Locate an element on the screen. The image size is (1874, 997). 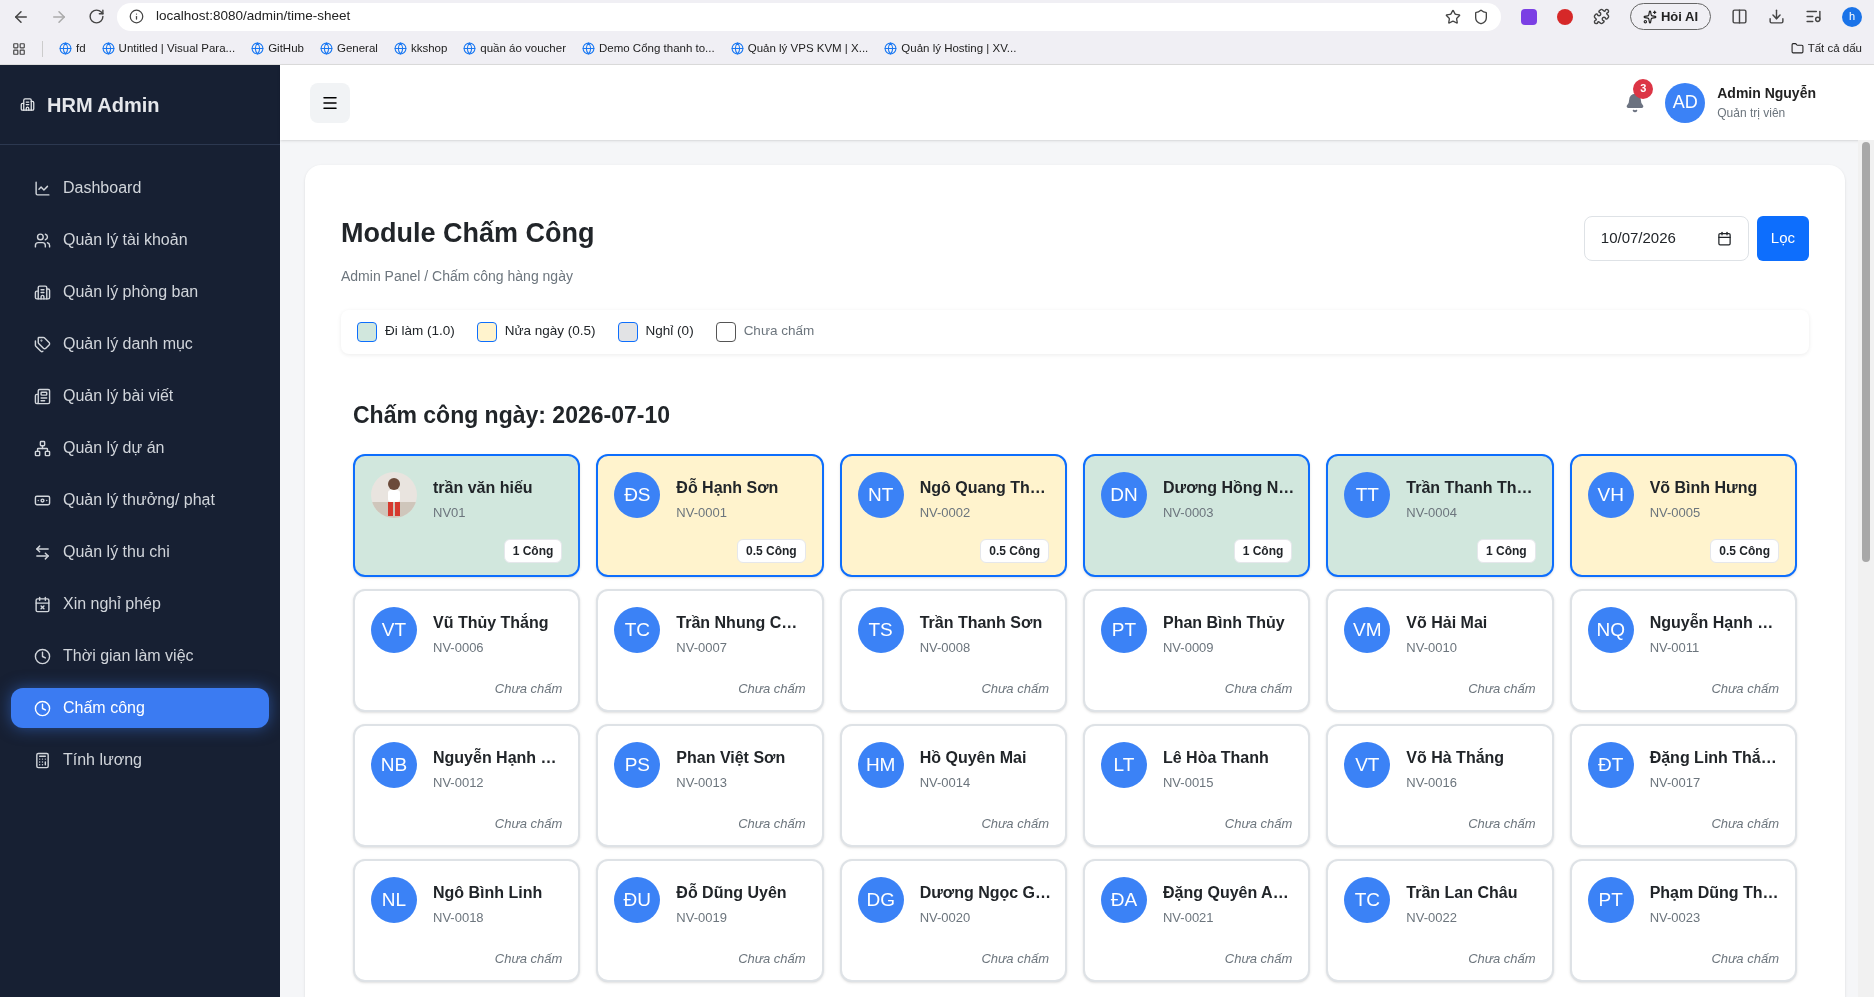
employee-card: NQ Nguyễn Hạnh … NV-0011 Chưa chấm is located at coordinates (1683, 650).